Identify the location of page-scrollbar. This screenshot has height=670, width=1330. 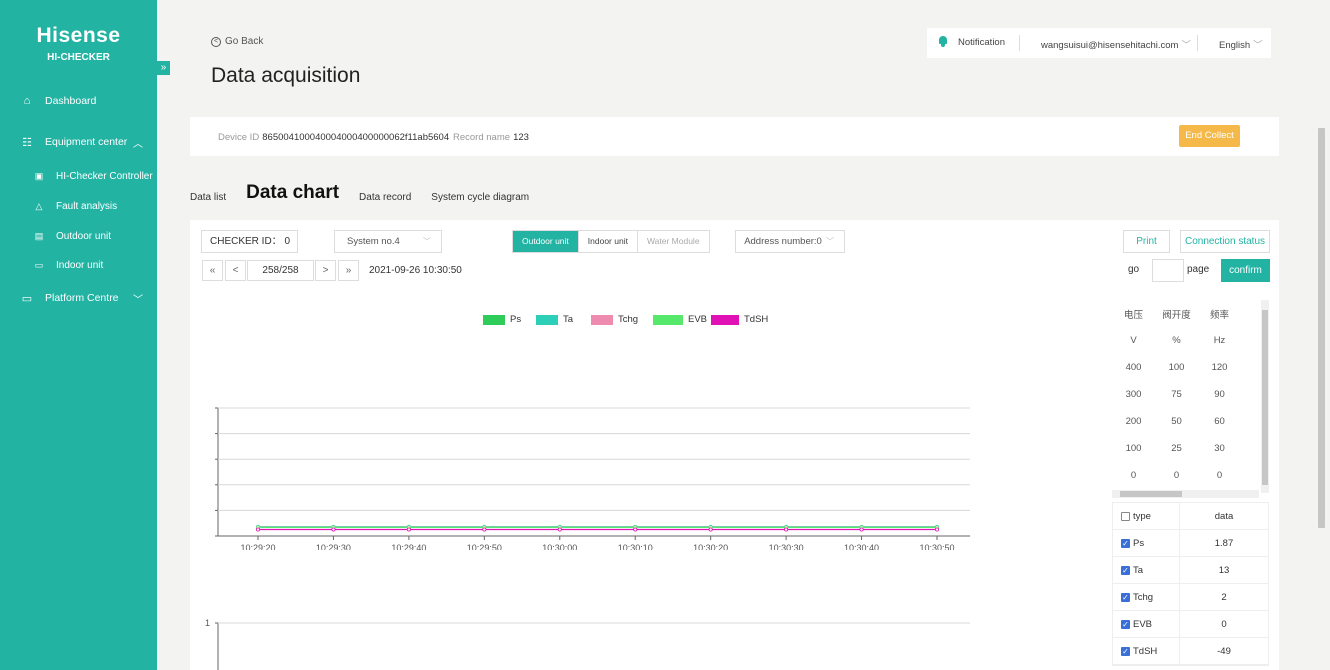
(1321, 394).